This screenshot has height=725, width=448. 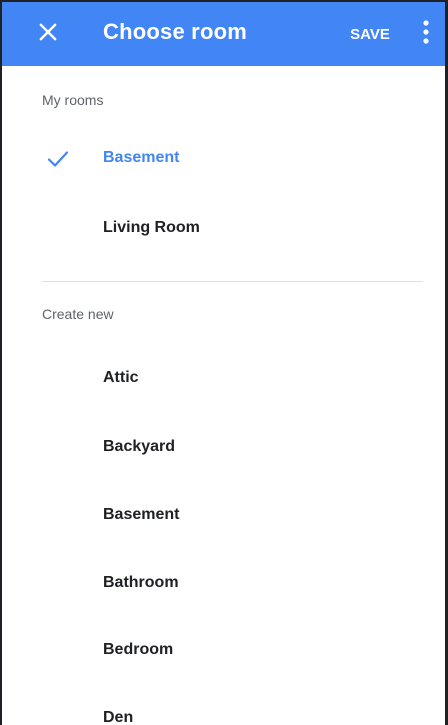 I want to click on close-button, so click(x=48, y=34).